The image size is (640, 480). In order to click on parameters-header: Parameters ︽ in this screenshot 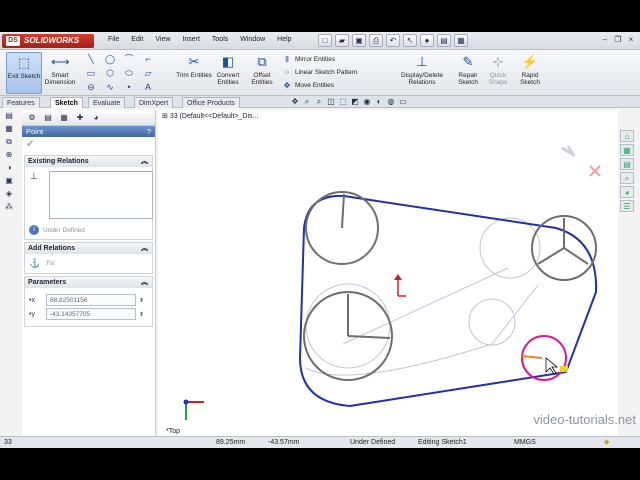, I will do `click(88, 282)`.